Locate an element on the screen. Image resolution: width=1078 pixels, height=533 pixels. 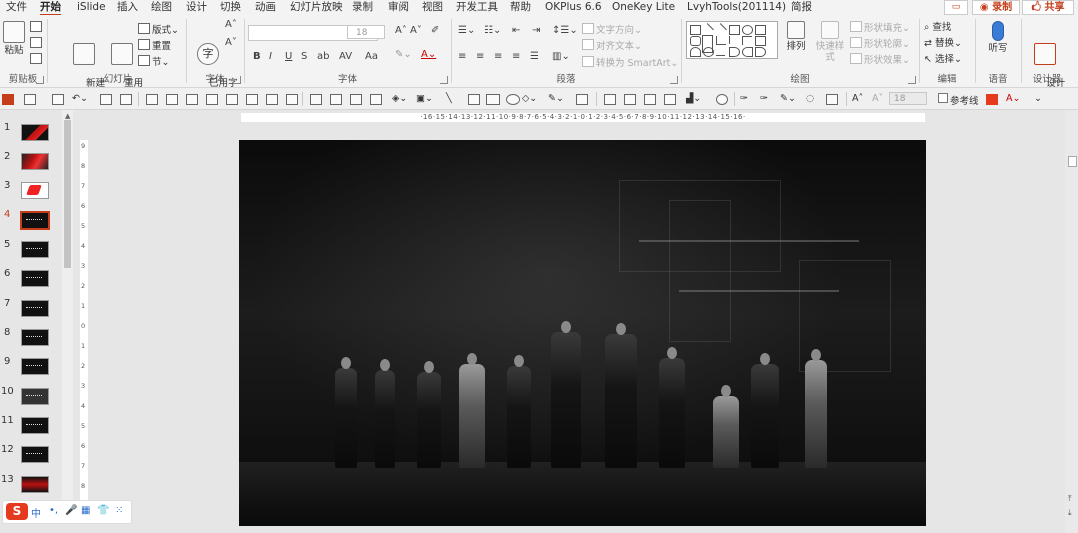
increase-font-icon: A˄ A˅ is located at coordinates (408, 30).